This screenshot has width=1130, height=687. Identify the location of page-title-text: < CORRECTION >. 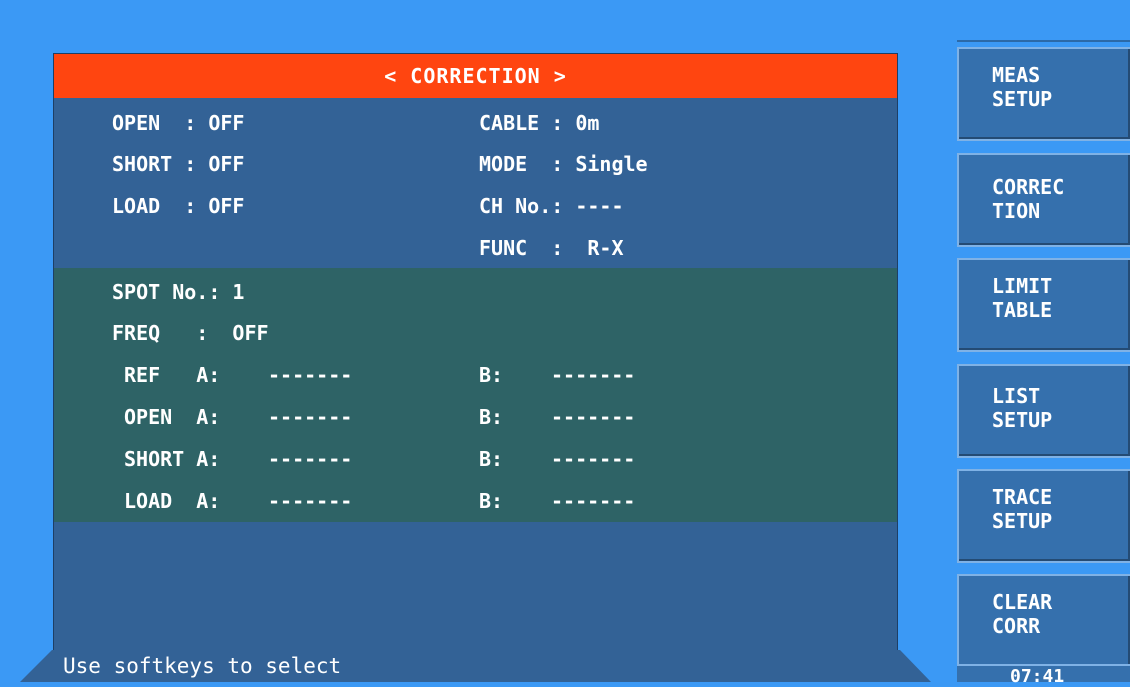
(475, 76).